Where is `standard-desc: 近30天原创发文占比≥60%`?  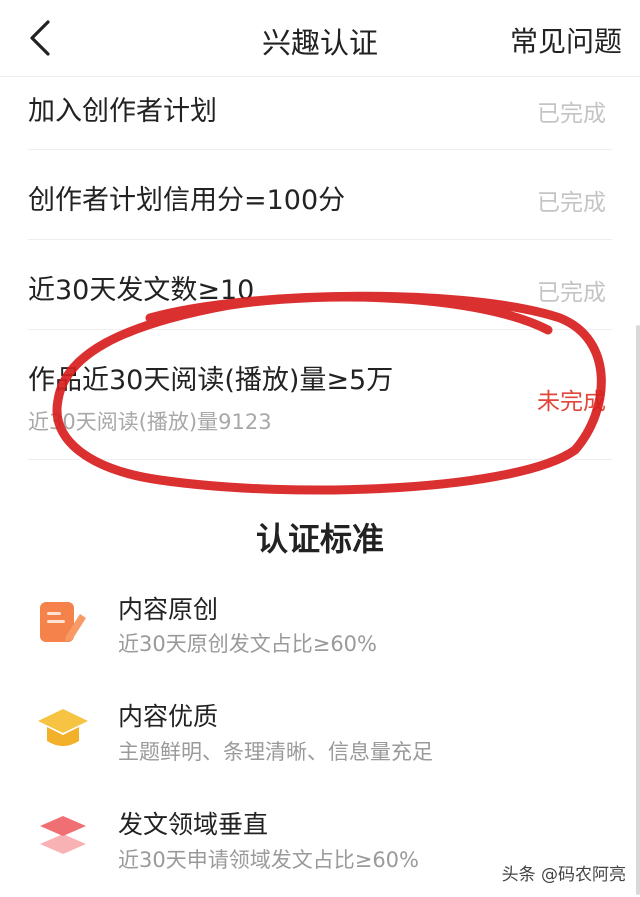
standard-desc: 近30天原创发文占比≥60% is located at coordinates (247, 644).